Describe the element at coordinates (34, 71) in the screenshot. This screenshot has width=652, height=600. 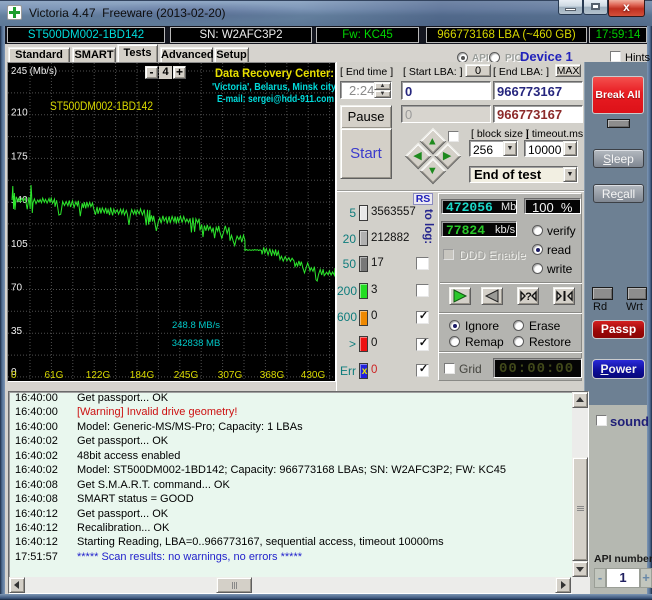
I see `svg-text: 245 (Mb/s)` at that location.